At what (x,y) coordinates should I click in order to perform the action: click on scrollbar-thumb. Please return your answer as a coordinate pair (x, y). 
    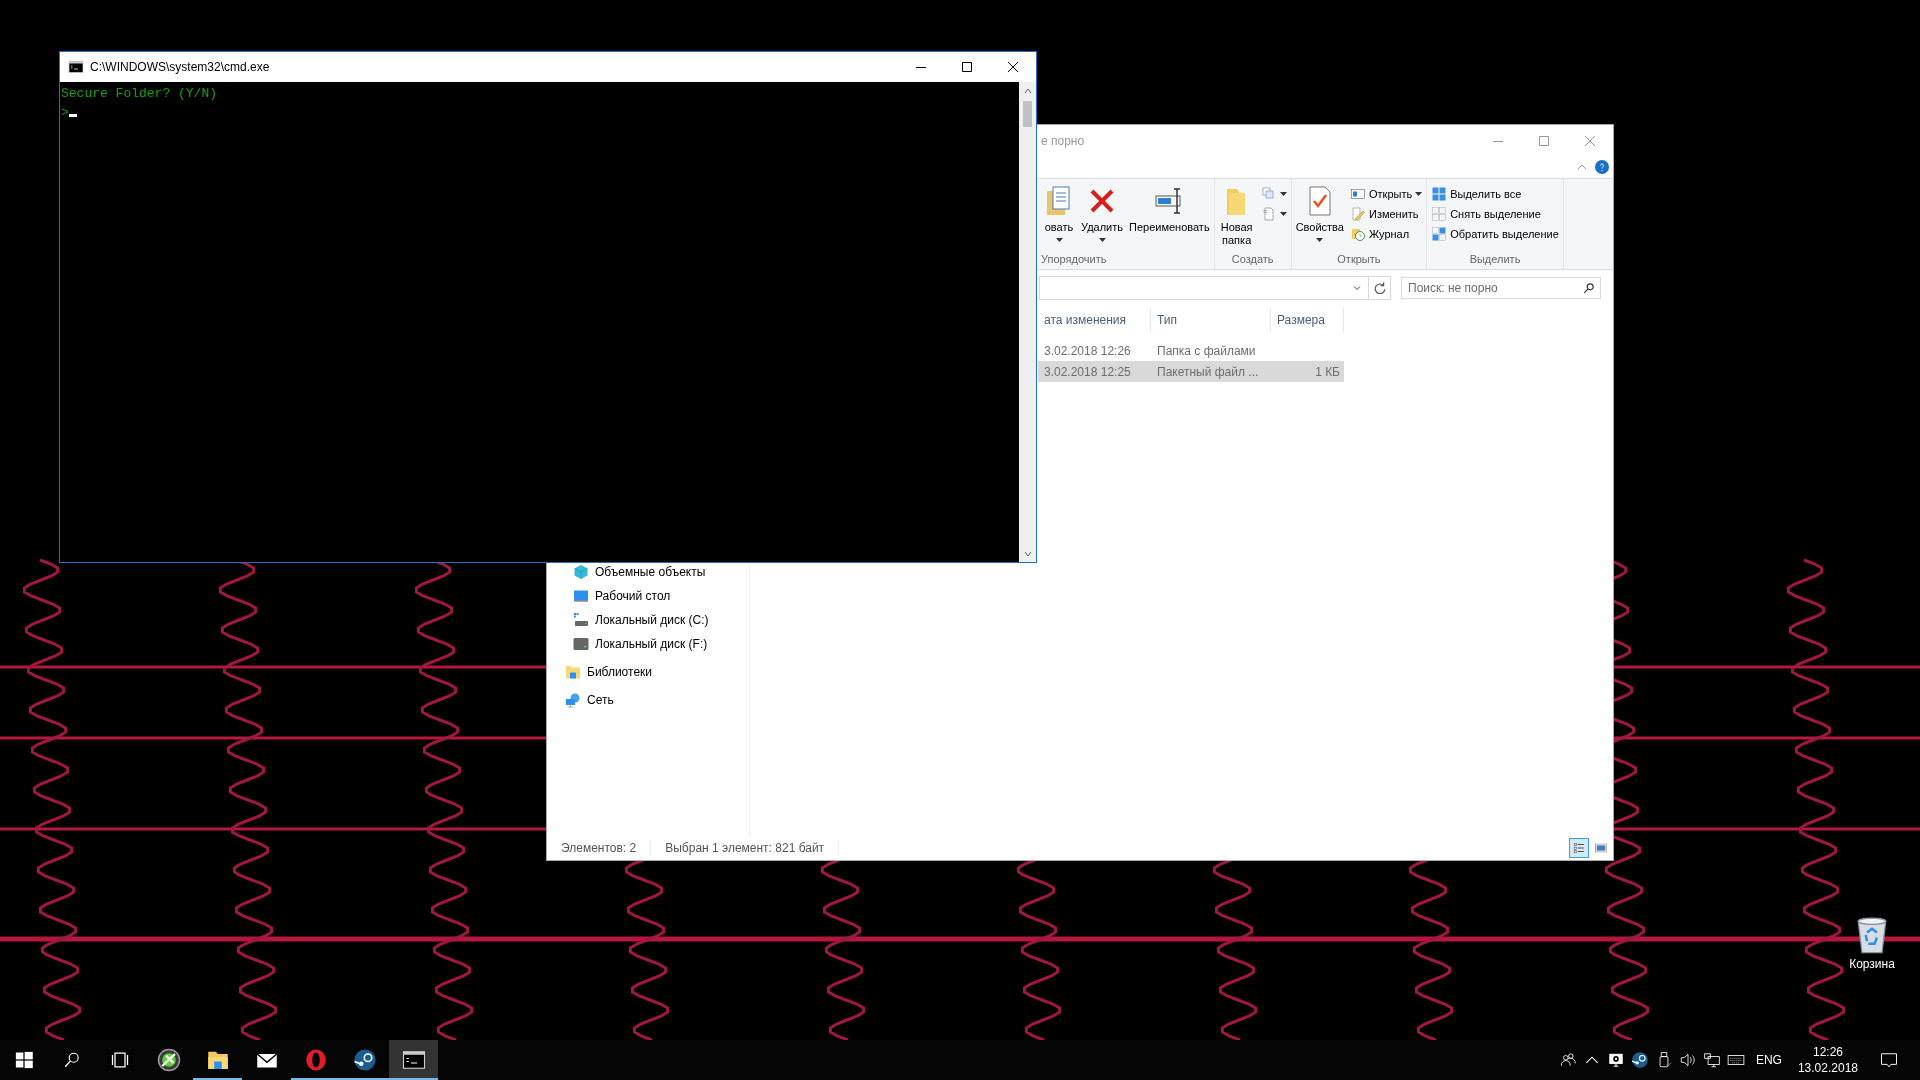
    Looking at the image, I should click on (1027, 114).